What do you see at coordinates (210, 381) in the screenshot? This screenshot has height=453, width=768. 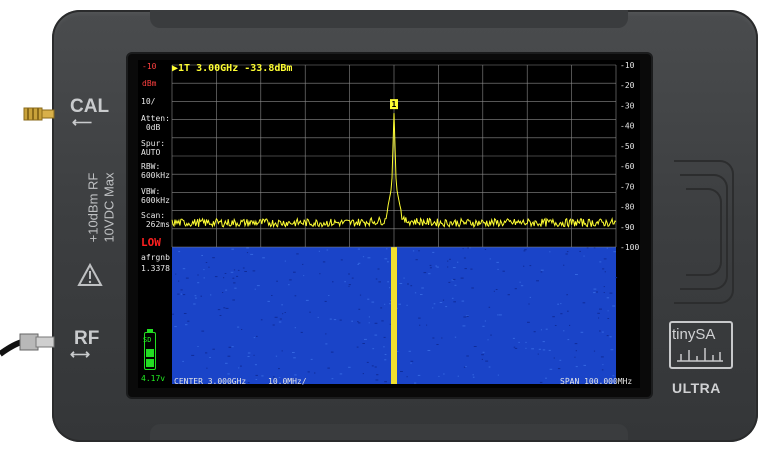 I see `center-frequency: CENTER 3.000GHz` at bounding box center [210, 381].